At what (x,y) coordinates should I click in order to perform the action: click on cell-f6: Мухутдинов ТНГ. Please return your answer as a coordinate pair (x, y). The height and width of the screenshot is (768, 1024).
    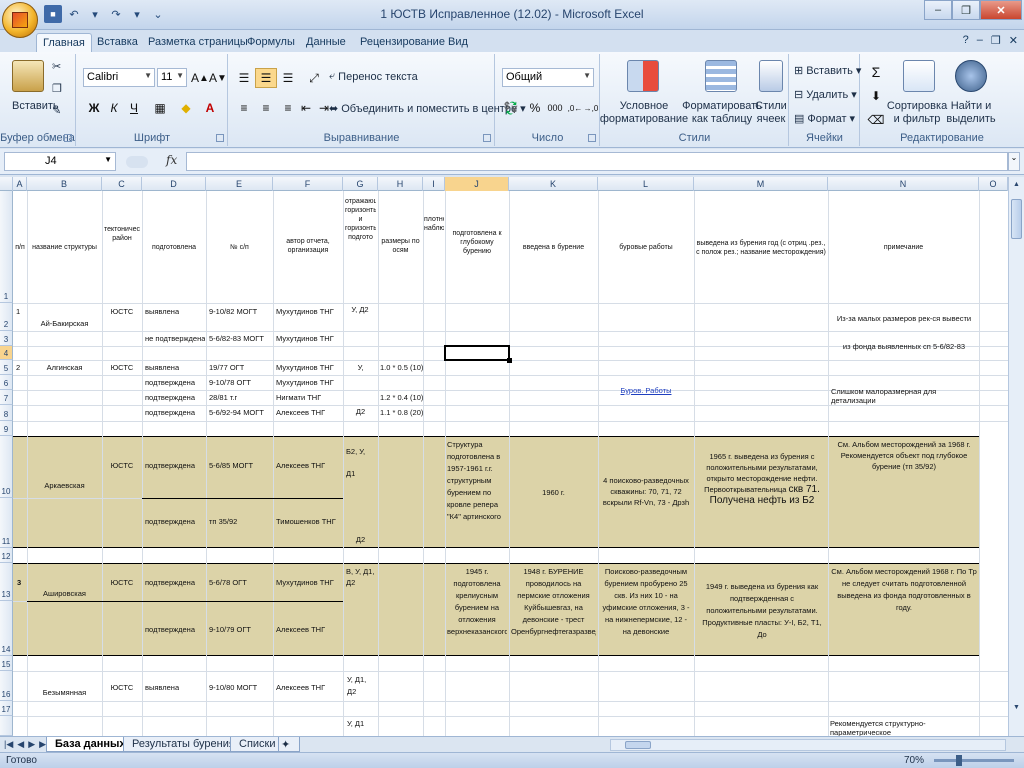
    Looking at the image, I should click on (305, 382).